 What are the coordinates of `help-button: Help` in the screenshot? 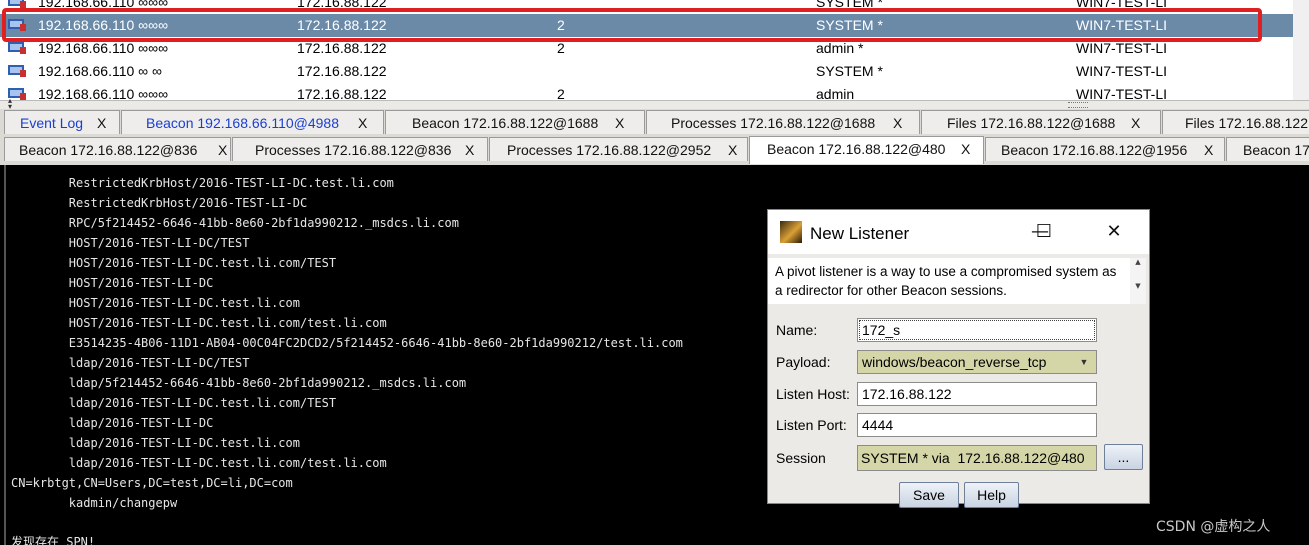 It's located at (991, 495).